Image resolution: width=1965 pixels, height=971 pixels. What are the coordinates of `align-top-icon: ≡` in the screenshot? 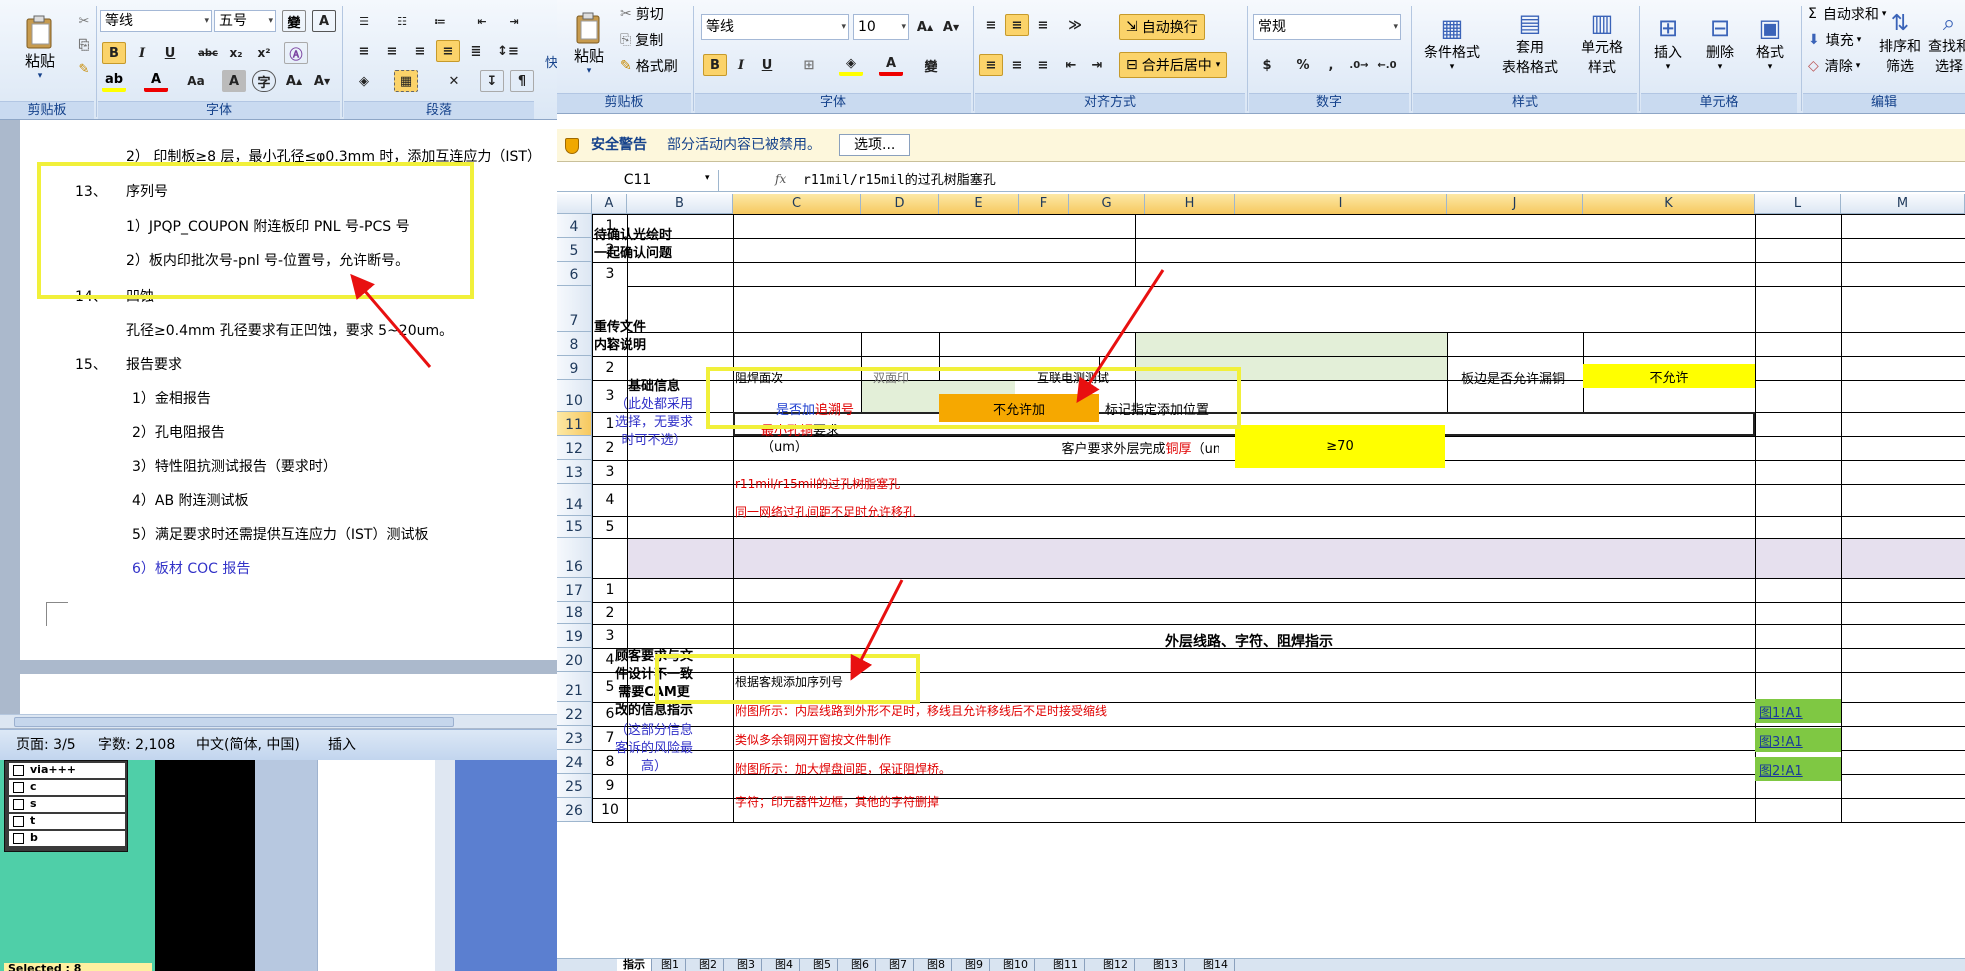 It's located at (991, 25).